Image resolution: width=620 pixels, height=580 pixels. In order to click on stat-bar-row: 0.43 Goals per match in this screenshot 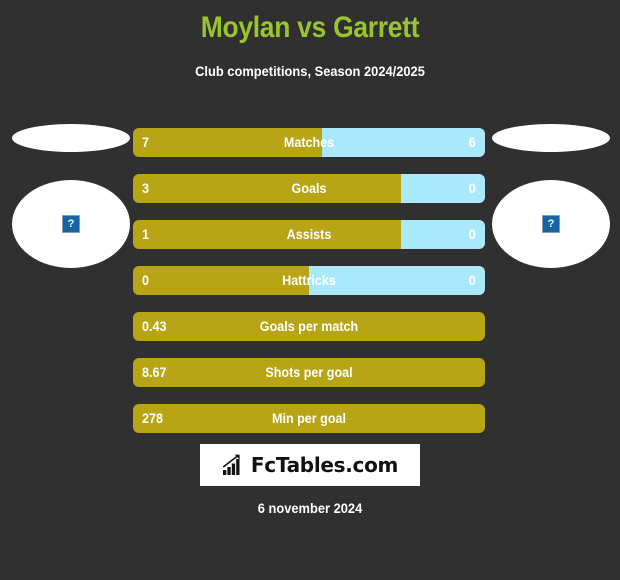, I will do `click(309, 326)`.